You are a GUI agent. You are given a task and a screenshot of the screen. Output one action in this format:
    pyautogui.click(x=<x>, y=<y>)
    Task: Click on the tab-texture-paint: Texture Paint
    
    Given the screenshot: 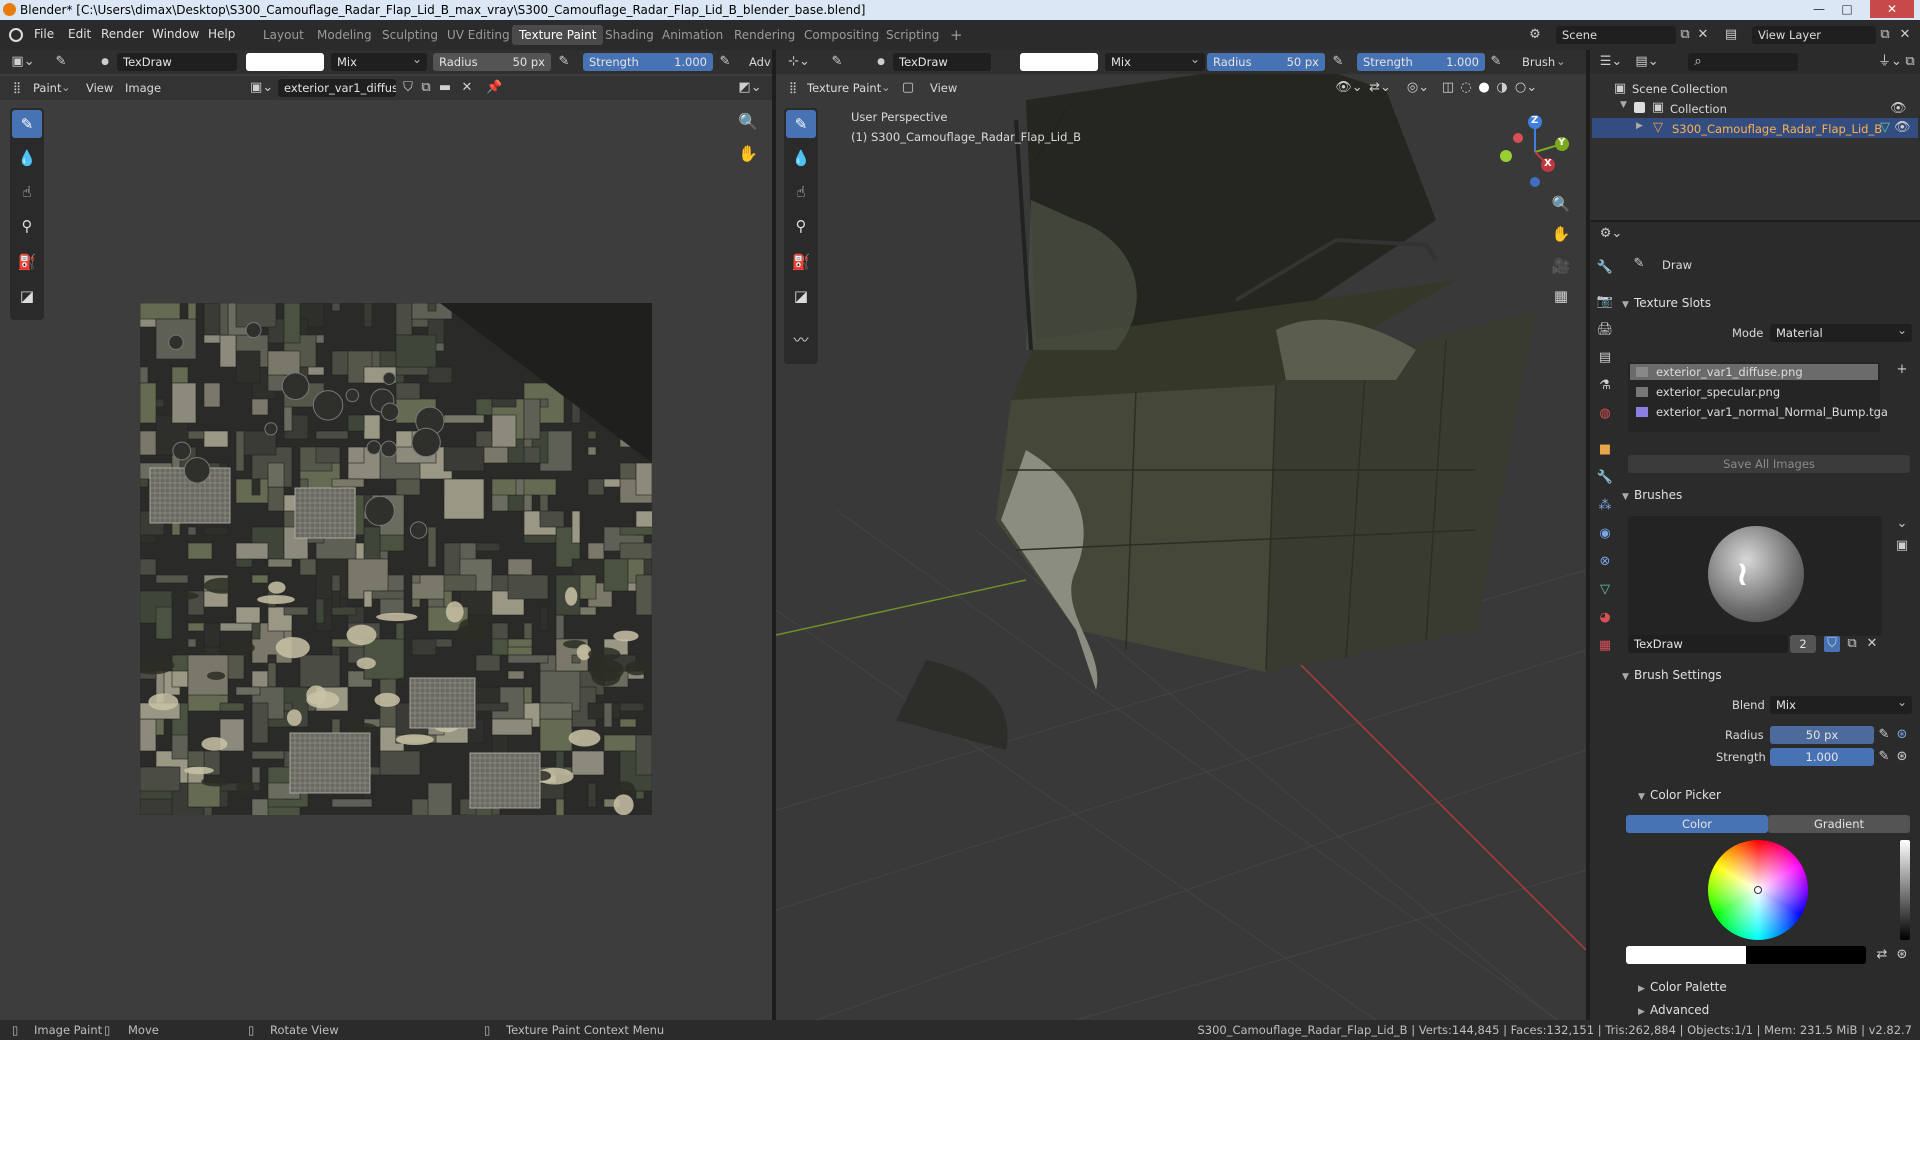 What is the action you would take?
    pyautogui.click(x=558, y=35)
    